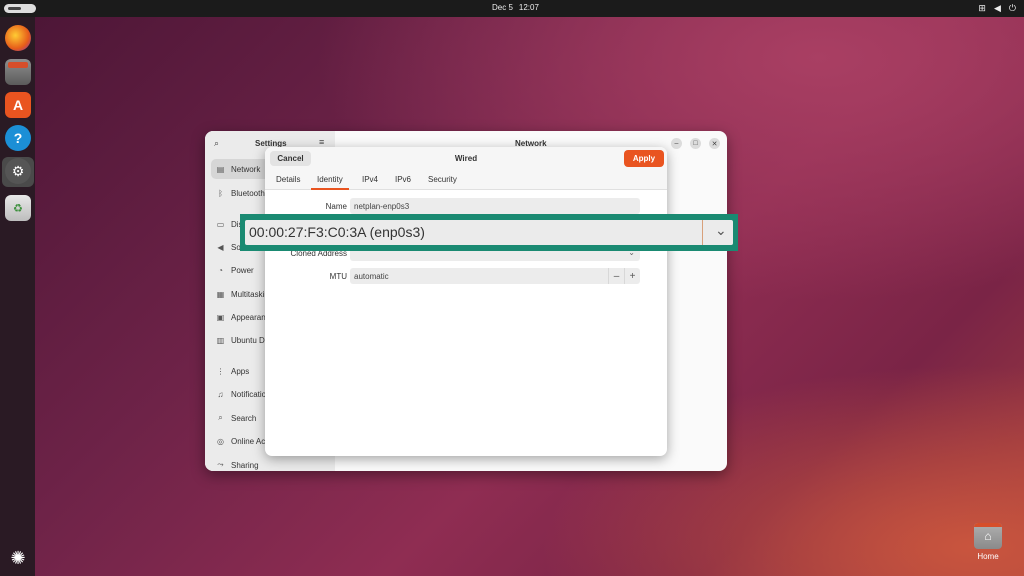 The height and width of the screenshot is (576, 1024). What do you see at coordinates (982, 8) in the screenshot?
I see `network-icon: ⊞` at bounding box center [982, 8].